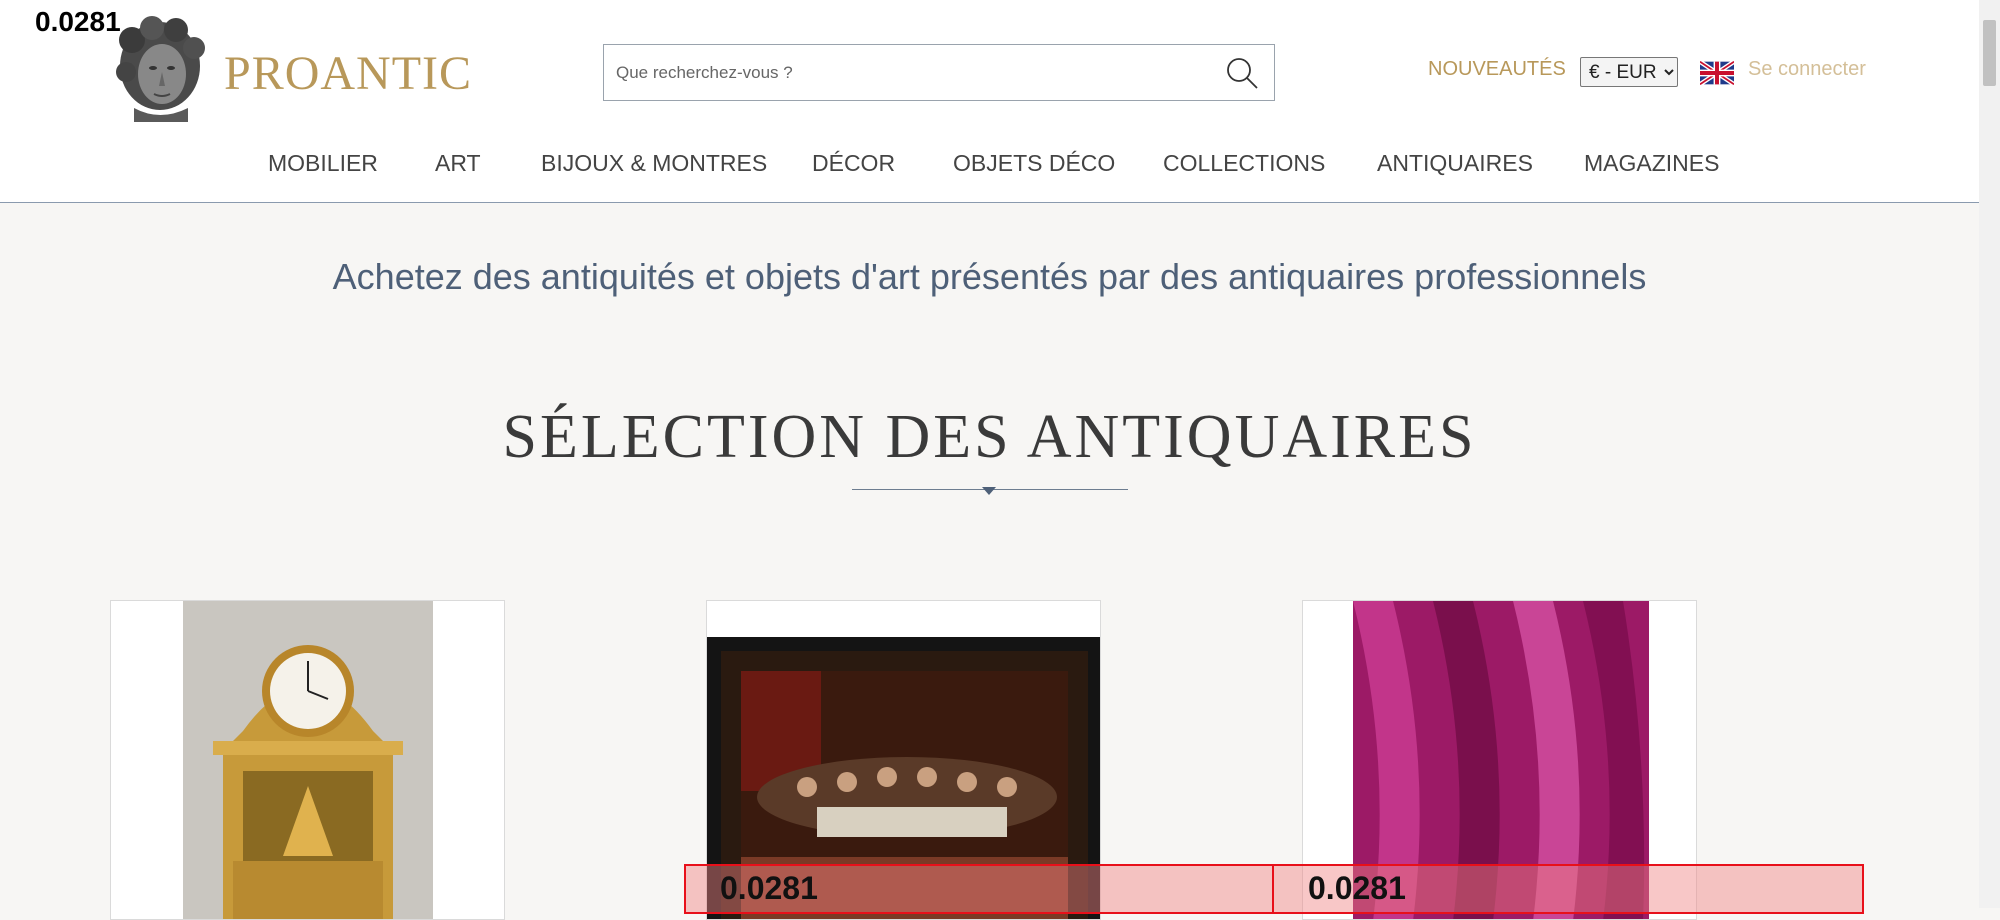 This screenshot has width=2000, height=920. What do you see at coordinates (853, 163) in the screenshot?
I see `nav-item-decor: DÉCOR` at bounding box center [853, 163].